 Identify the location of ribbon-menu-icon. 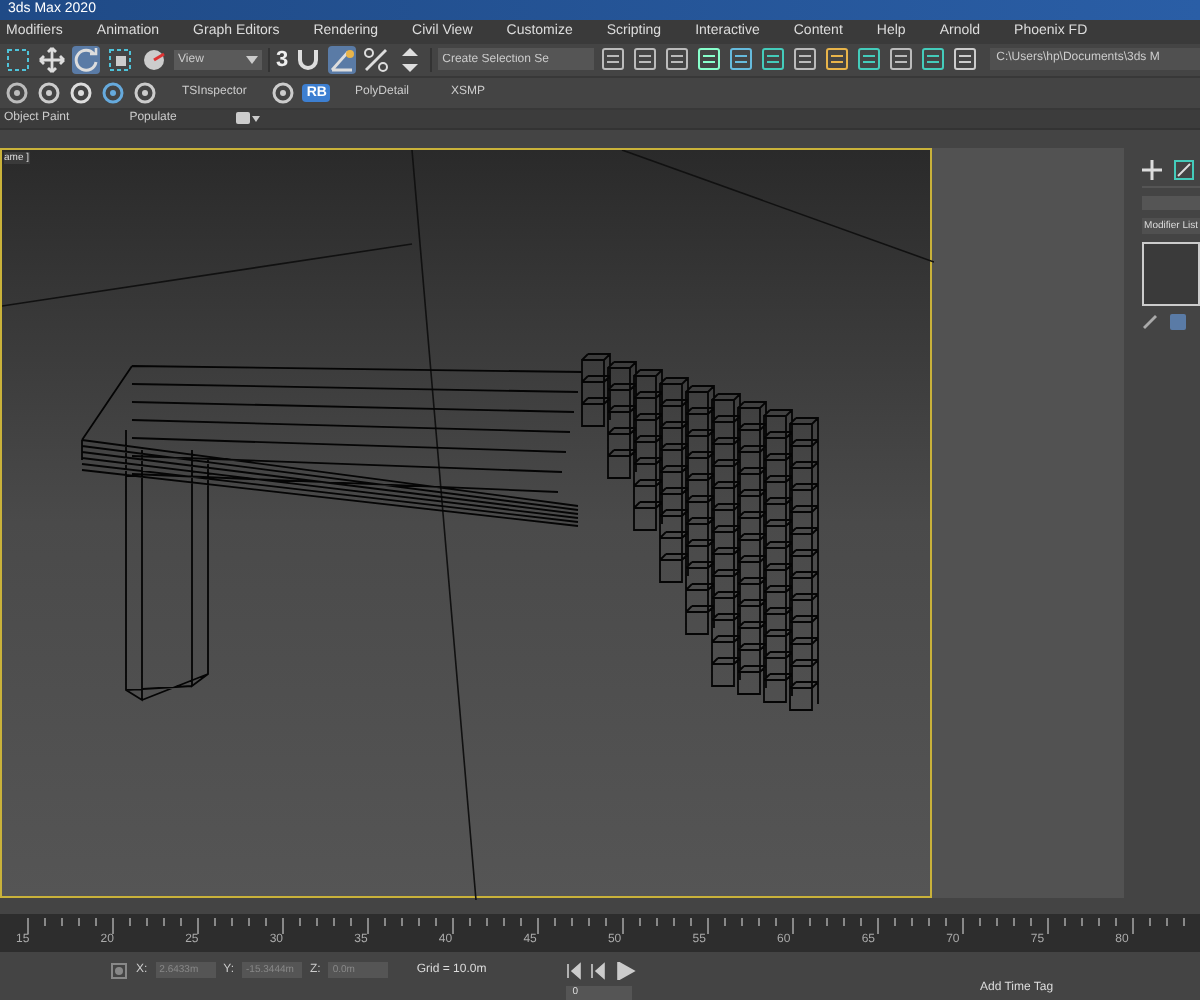
(248, 118).